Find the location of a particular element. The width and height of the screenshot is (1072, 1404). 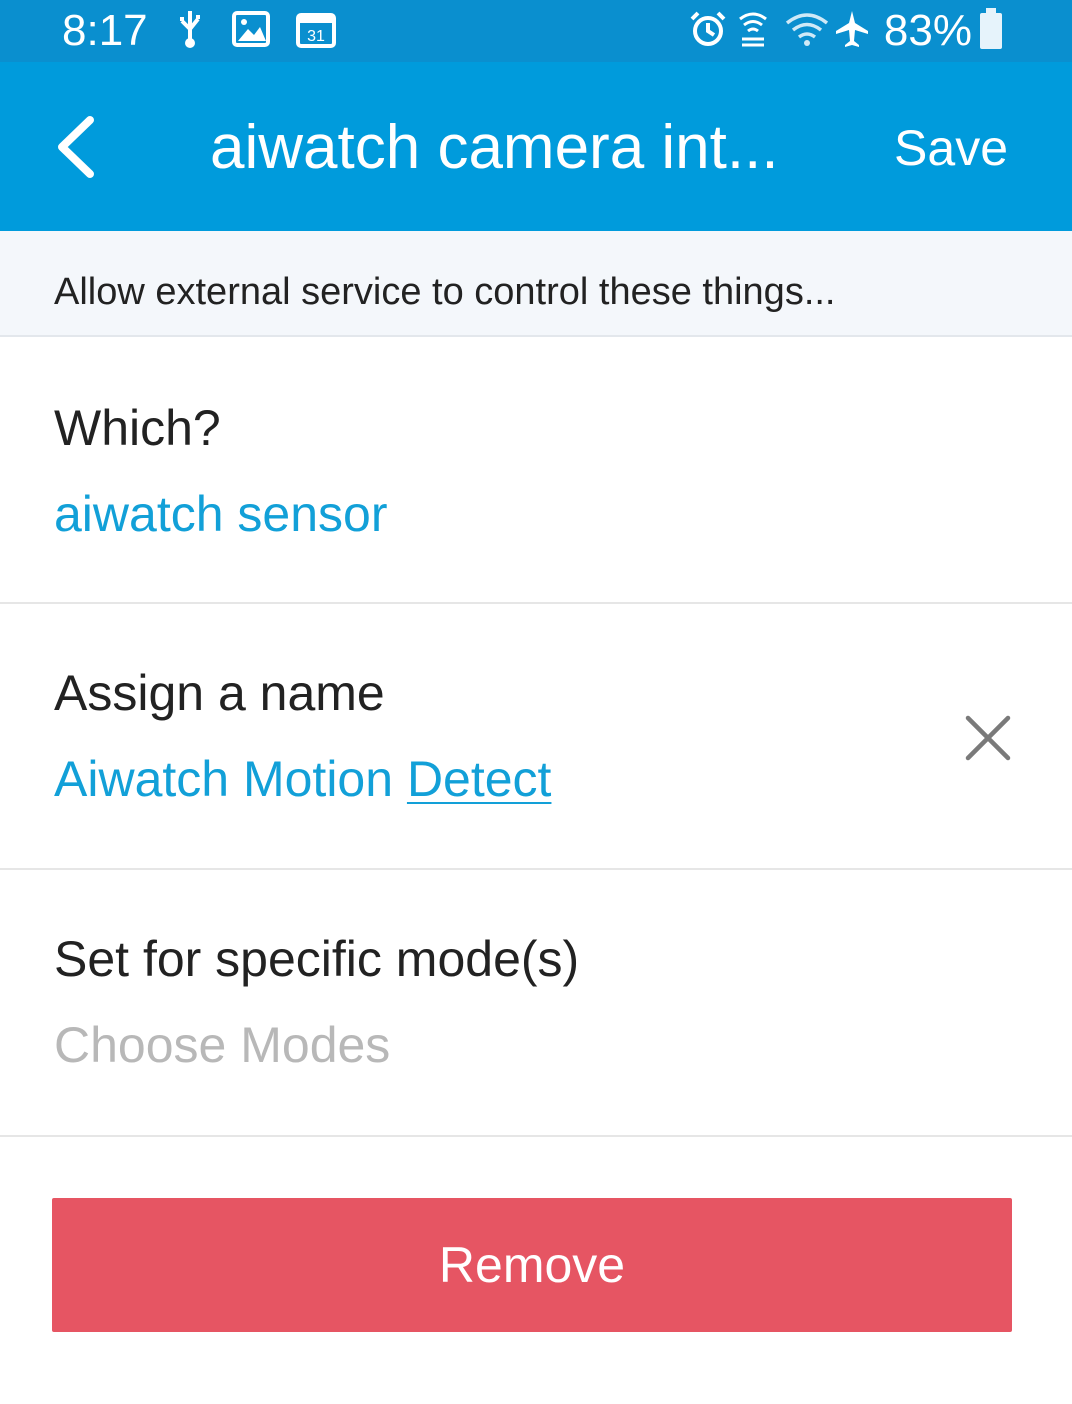

app-bar: aiwatch camera int... Save is located at coordinates (536, 146).